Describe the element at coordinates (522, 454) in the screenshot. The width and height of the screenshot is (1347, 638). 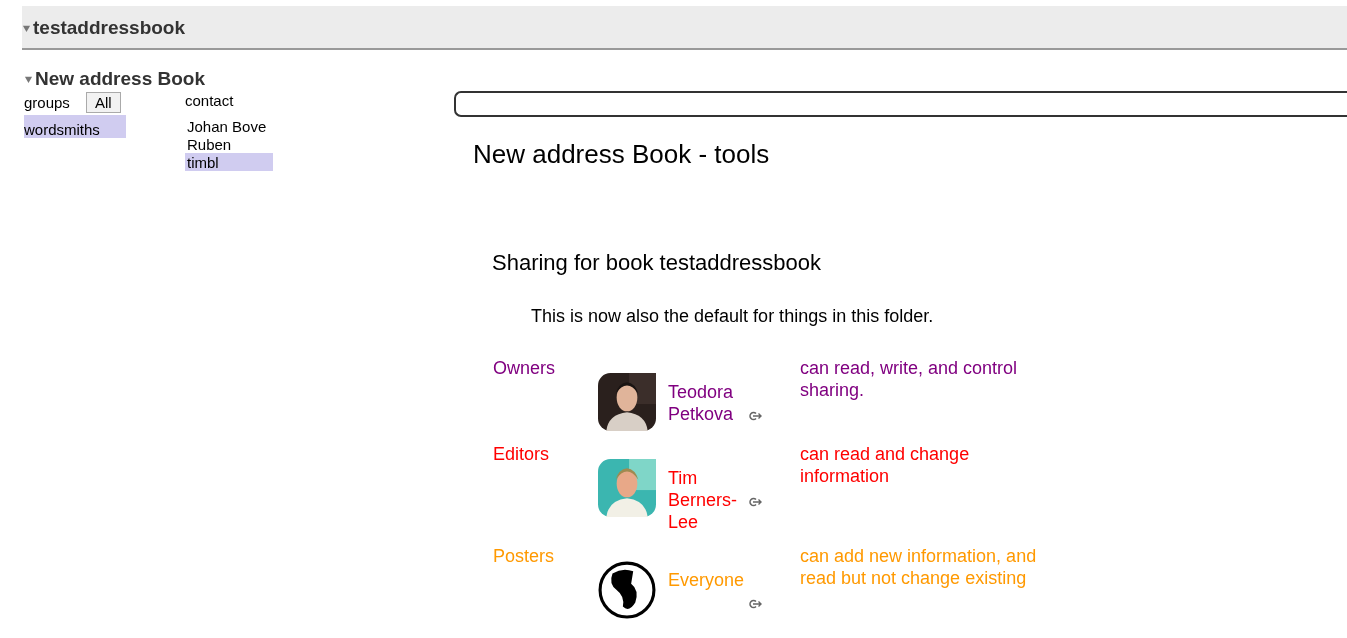
I see `role-label: Editors` at that location.